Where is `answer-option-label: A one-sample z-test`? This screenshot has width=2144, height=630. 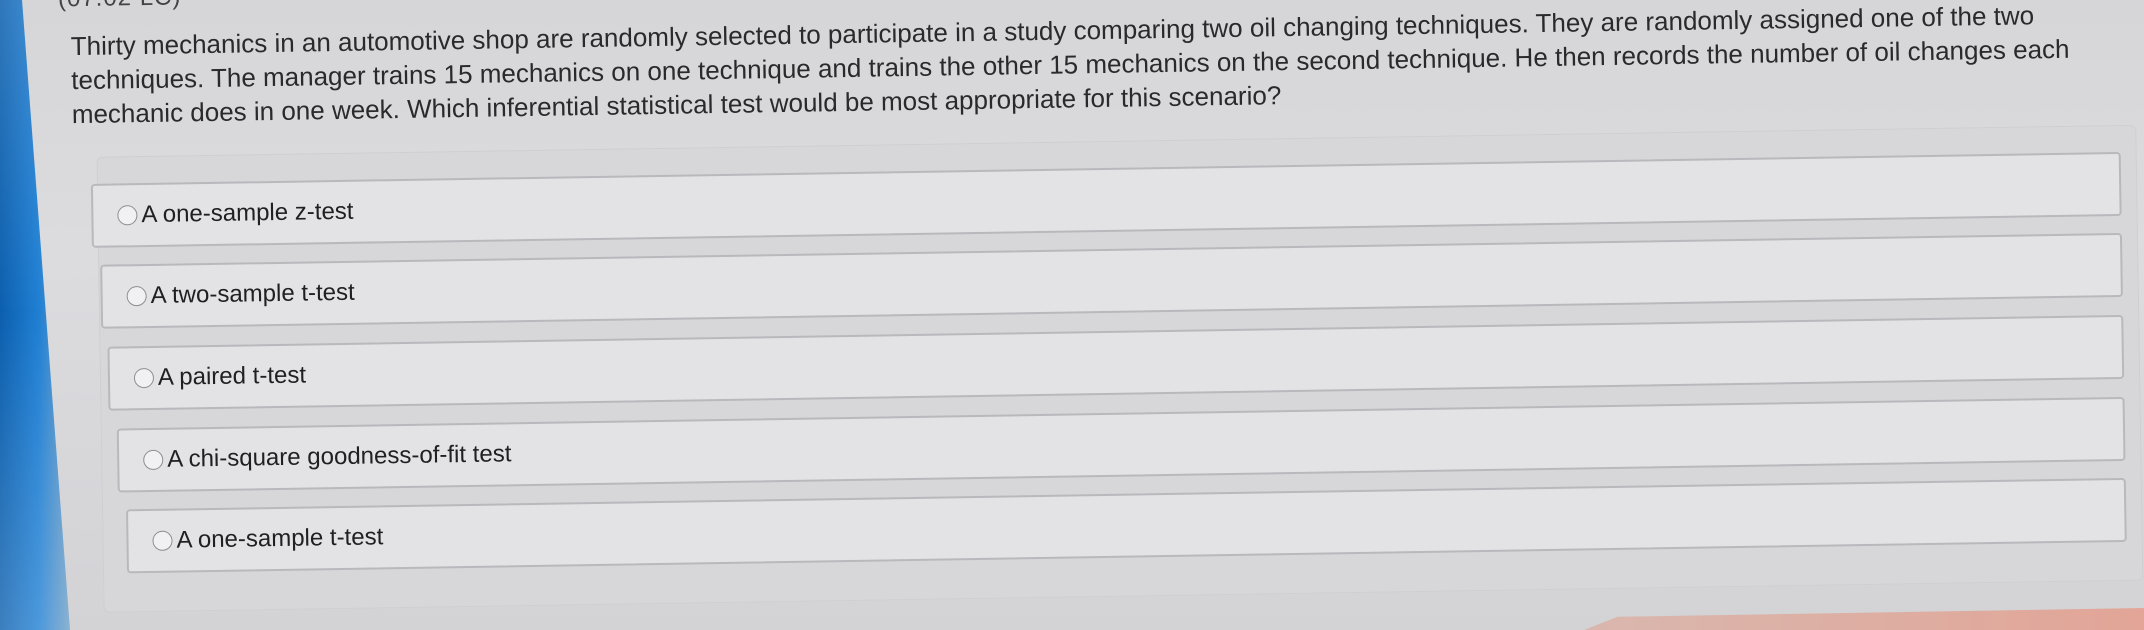 answer-option-label: A one-sample z-test is located at coordinates (247, 213).